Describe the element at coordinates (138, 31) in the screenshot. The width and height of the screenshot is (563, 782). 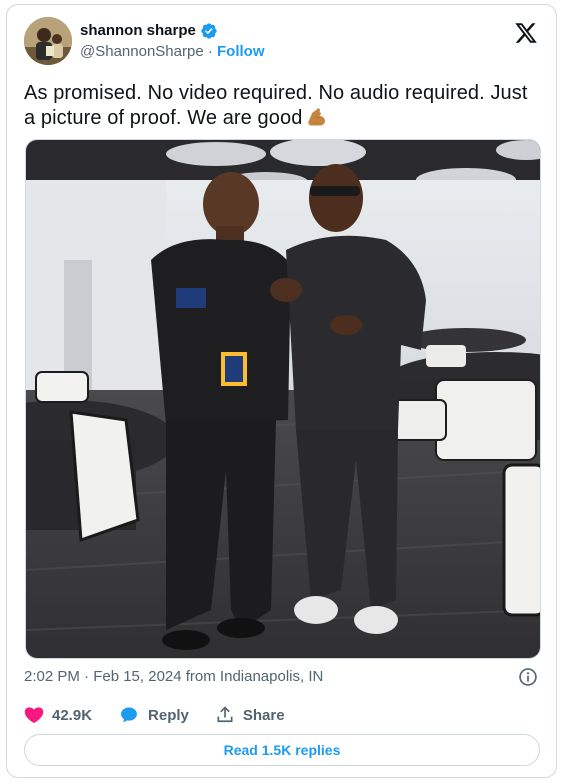
I see `author-display-name: shannon sharpe` at that location.